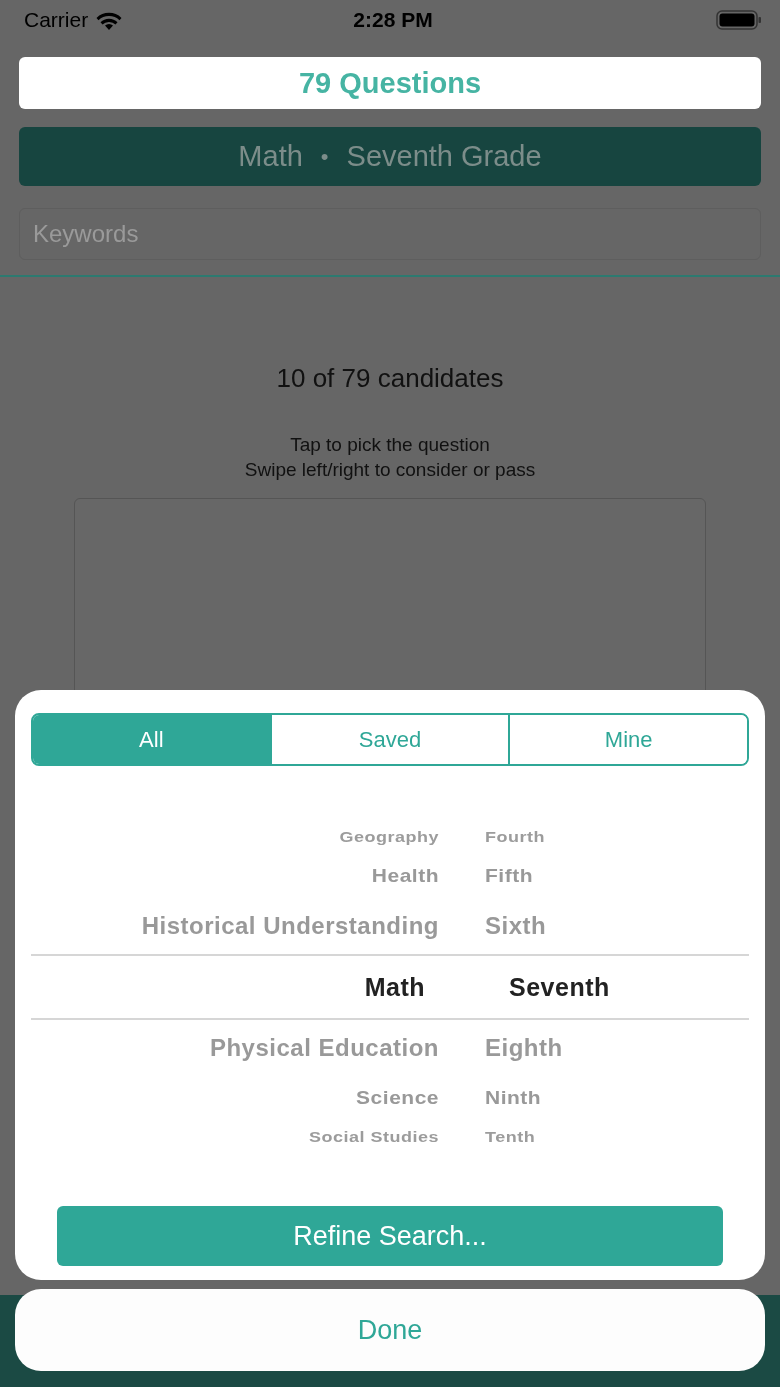 Image resolution: width=780 pixels, height=1387 pixels. Describe the element at coordinates (235, 987) in the screenshot. I see `picker-item: Math` at that location.